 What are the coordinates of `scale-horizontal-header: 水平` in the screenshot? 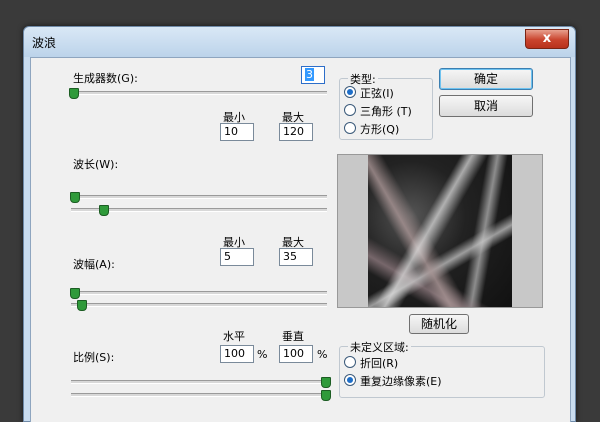 It's located at (234, 336).